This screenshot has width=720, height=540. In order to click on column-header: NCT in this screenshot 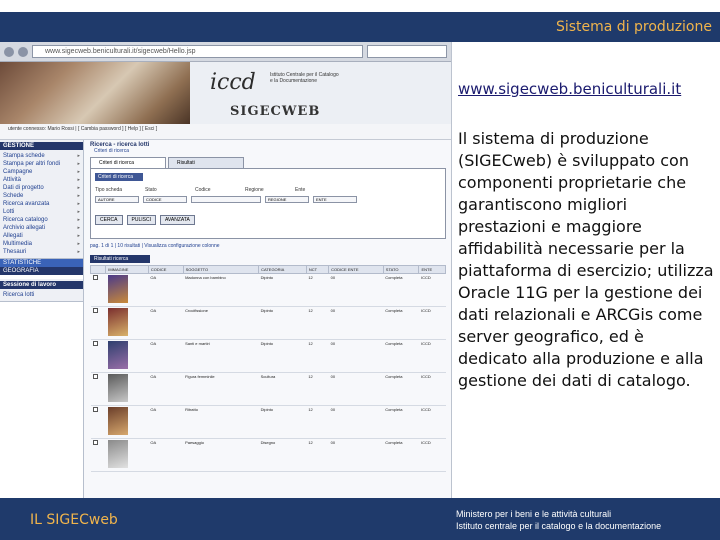, I will do `click(317, 269)`.